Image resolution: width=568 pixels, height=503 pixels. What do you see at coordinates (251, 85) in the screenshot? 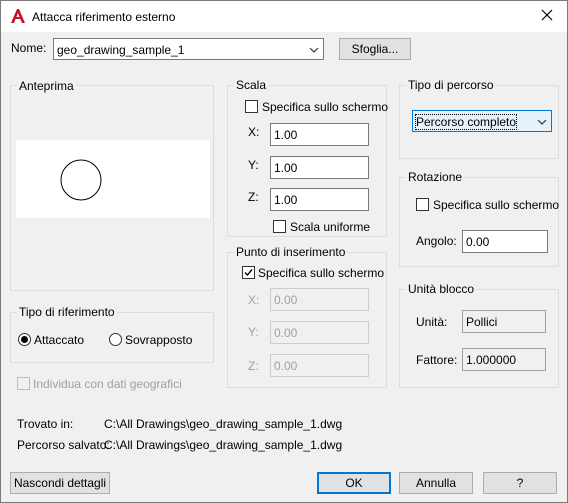
I see `scale-title: Scala` at bounding box center [251, 85].